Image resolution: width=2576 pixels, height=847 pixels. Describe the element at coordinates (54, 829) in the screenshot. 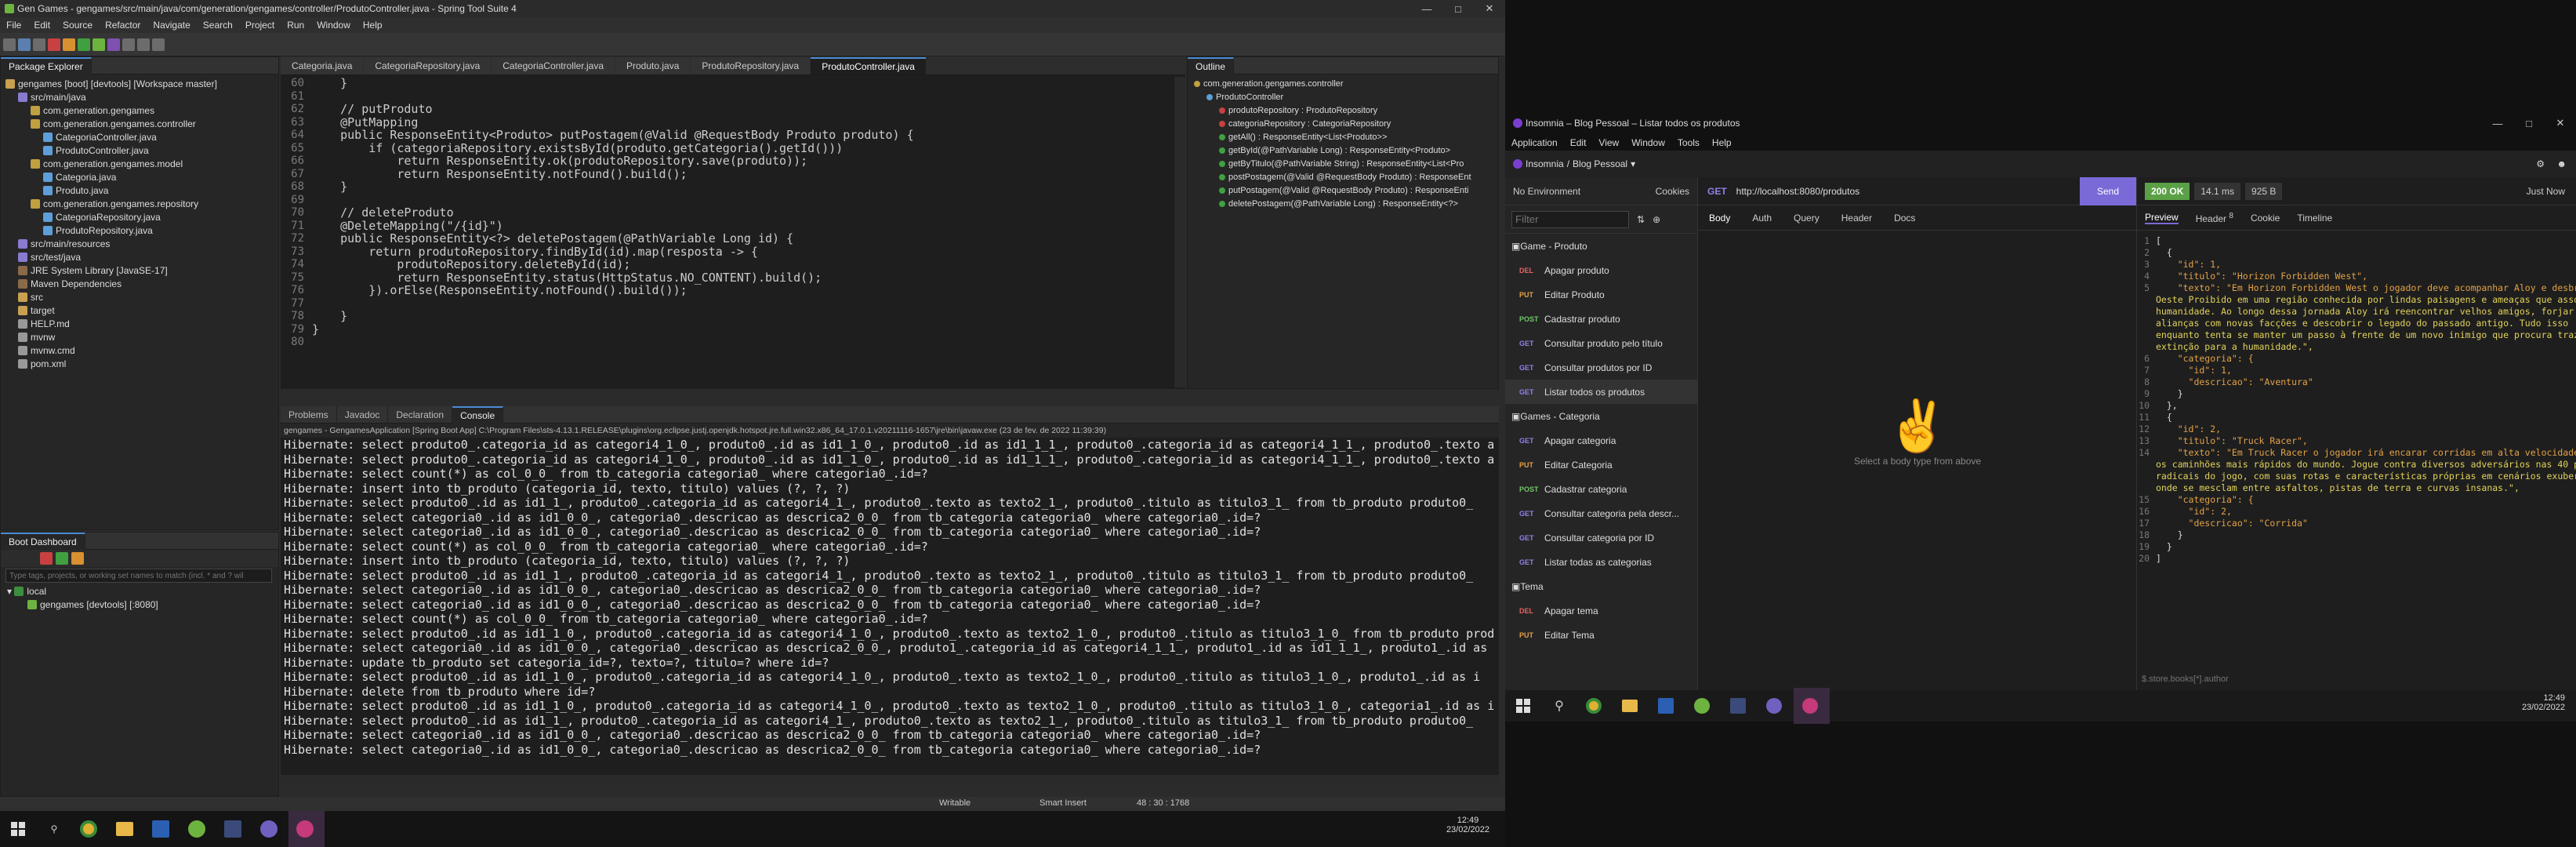

I see `search-taskbar-icon: ⚲` at that location.